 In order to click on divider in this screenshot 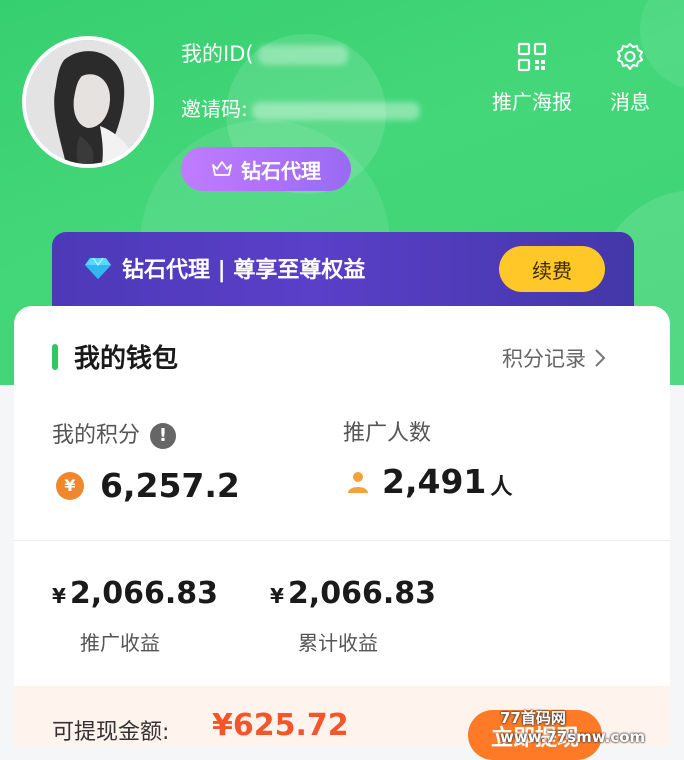, I will do `click(342, 540)`.